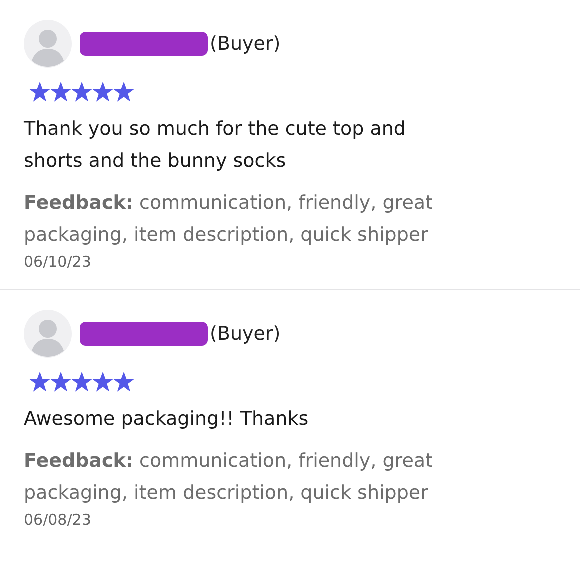  I want to click on review-date: 06/10/23, so click(58, 262).